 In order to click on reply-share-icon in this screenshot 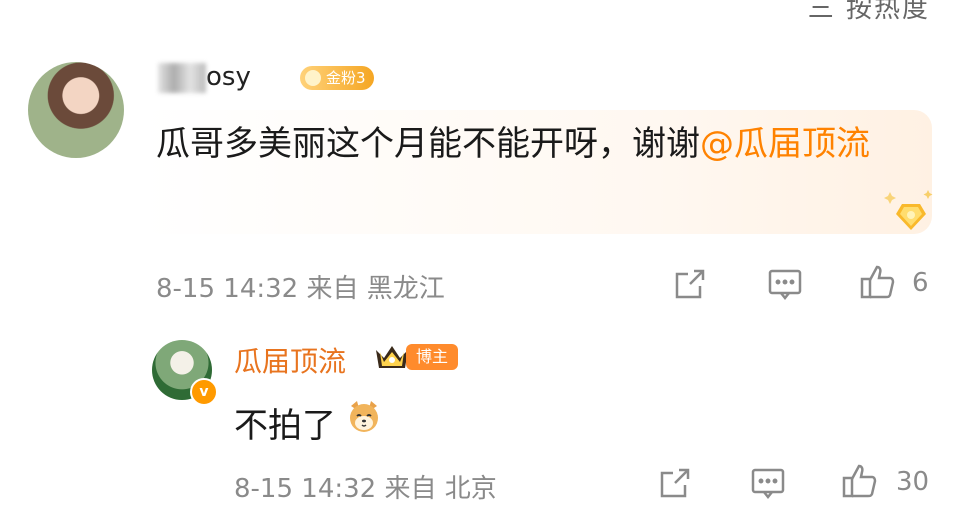, I will do `click(675, 483)`.